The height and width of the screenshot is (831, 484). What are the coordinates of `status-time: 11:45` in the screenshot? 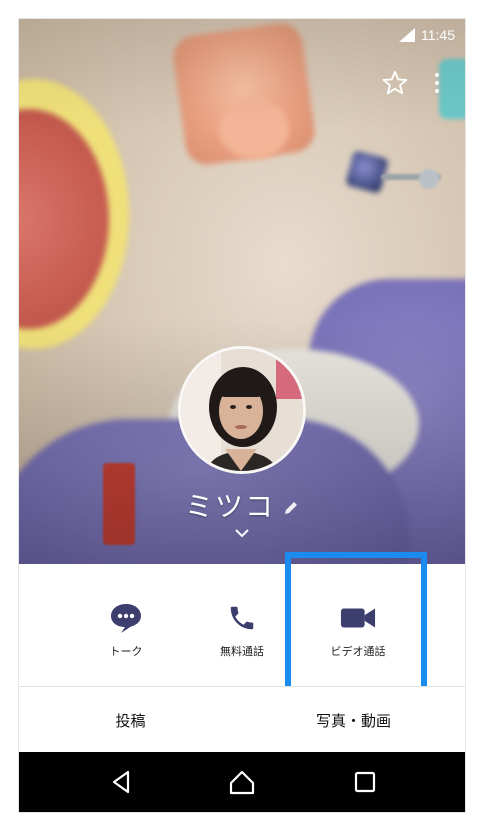 It's located at (438, 35).